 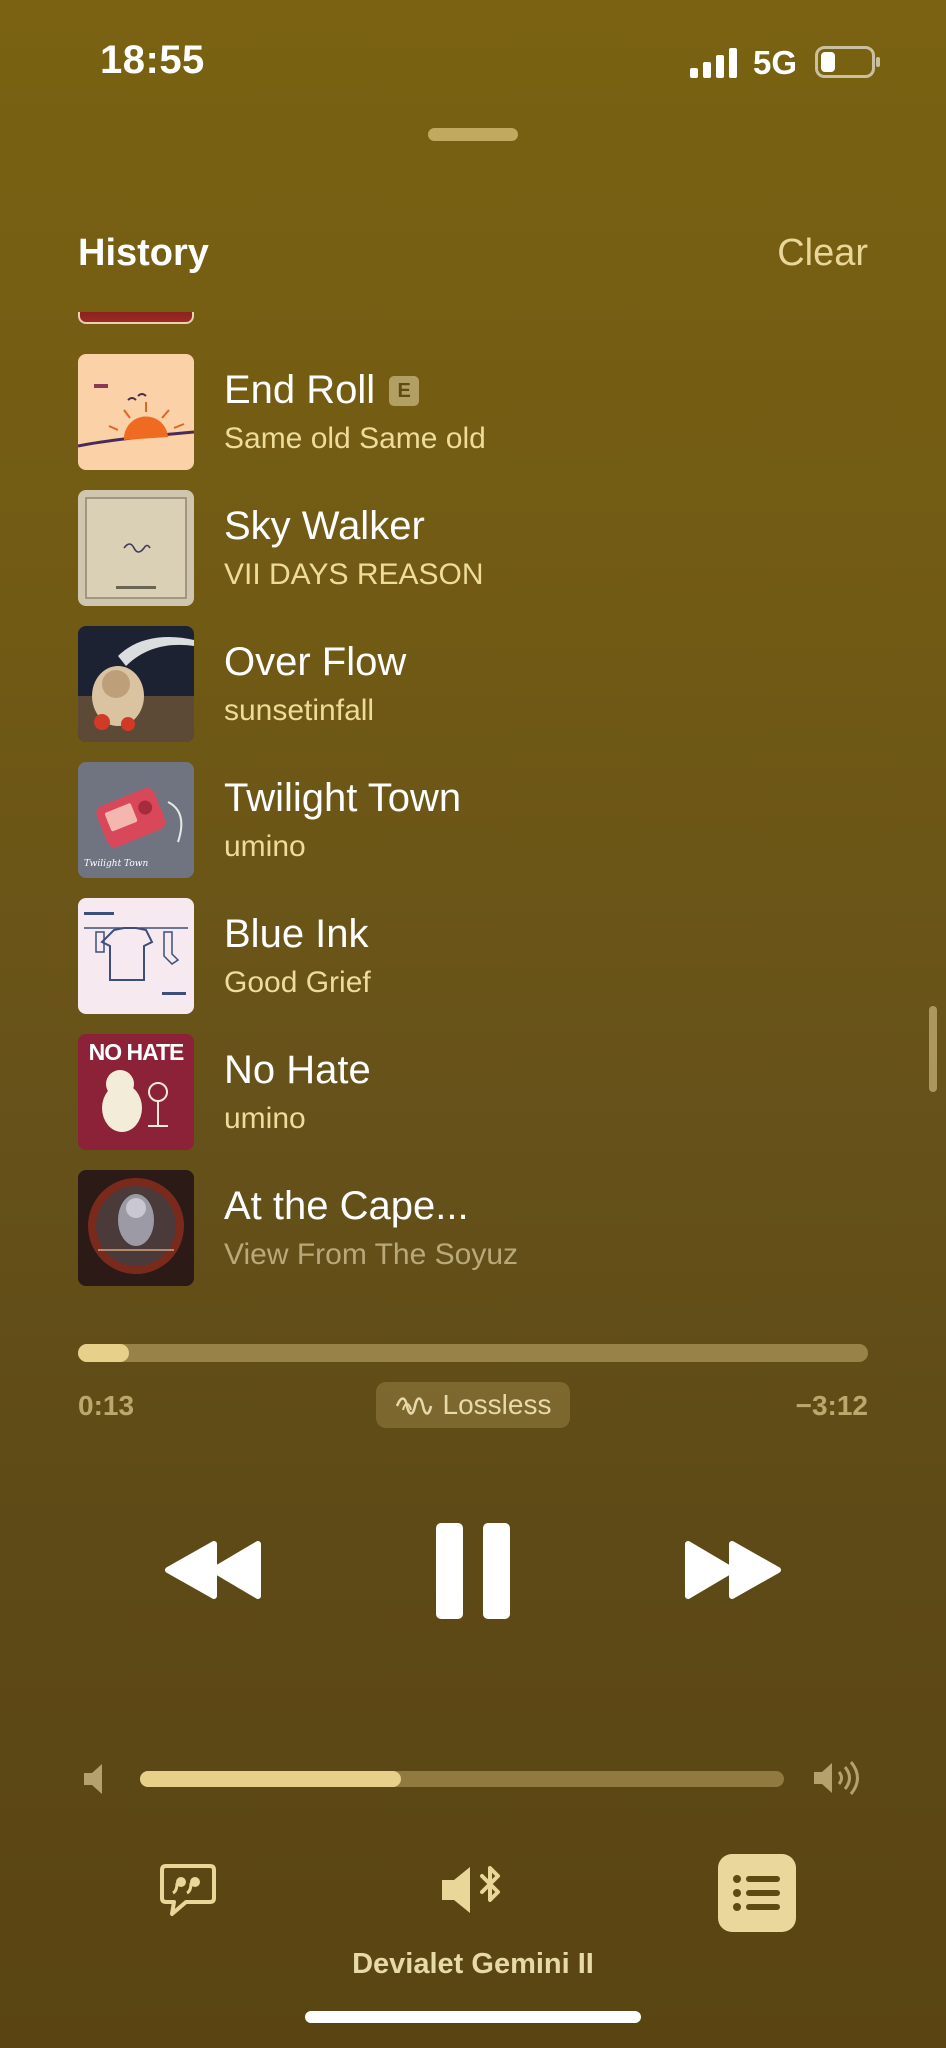 What do you see at coordinates (116, 864) in the screenshot?
I see `svg-text: Twilight Town` at bounding box center [116, 864].